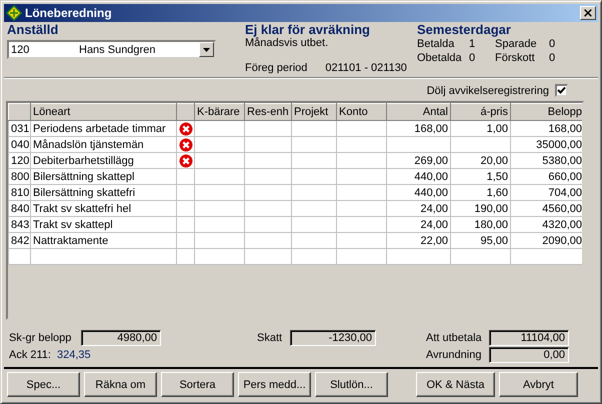  I want to click on total-label: Avrundning, so click(454, 355).